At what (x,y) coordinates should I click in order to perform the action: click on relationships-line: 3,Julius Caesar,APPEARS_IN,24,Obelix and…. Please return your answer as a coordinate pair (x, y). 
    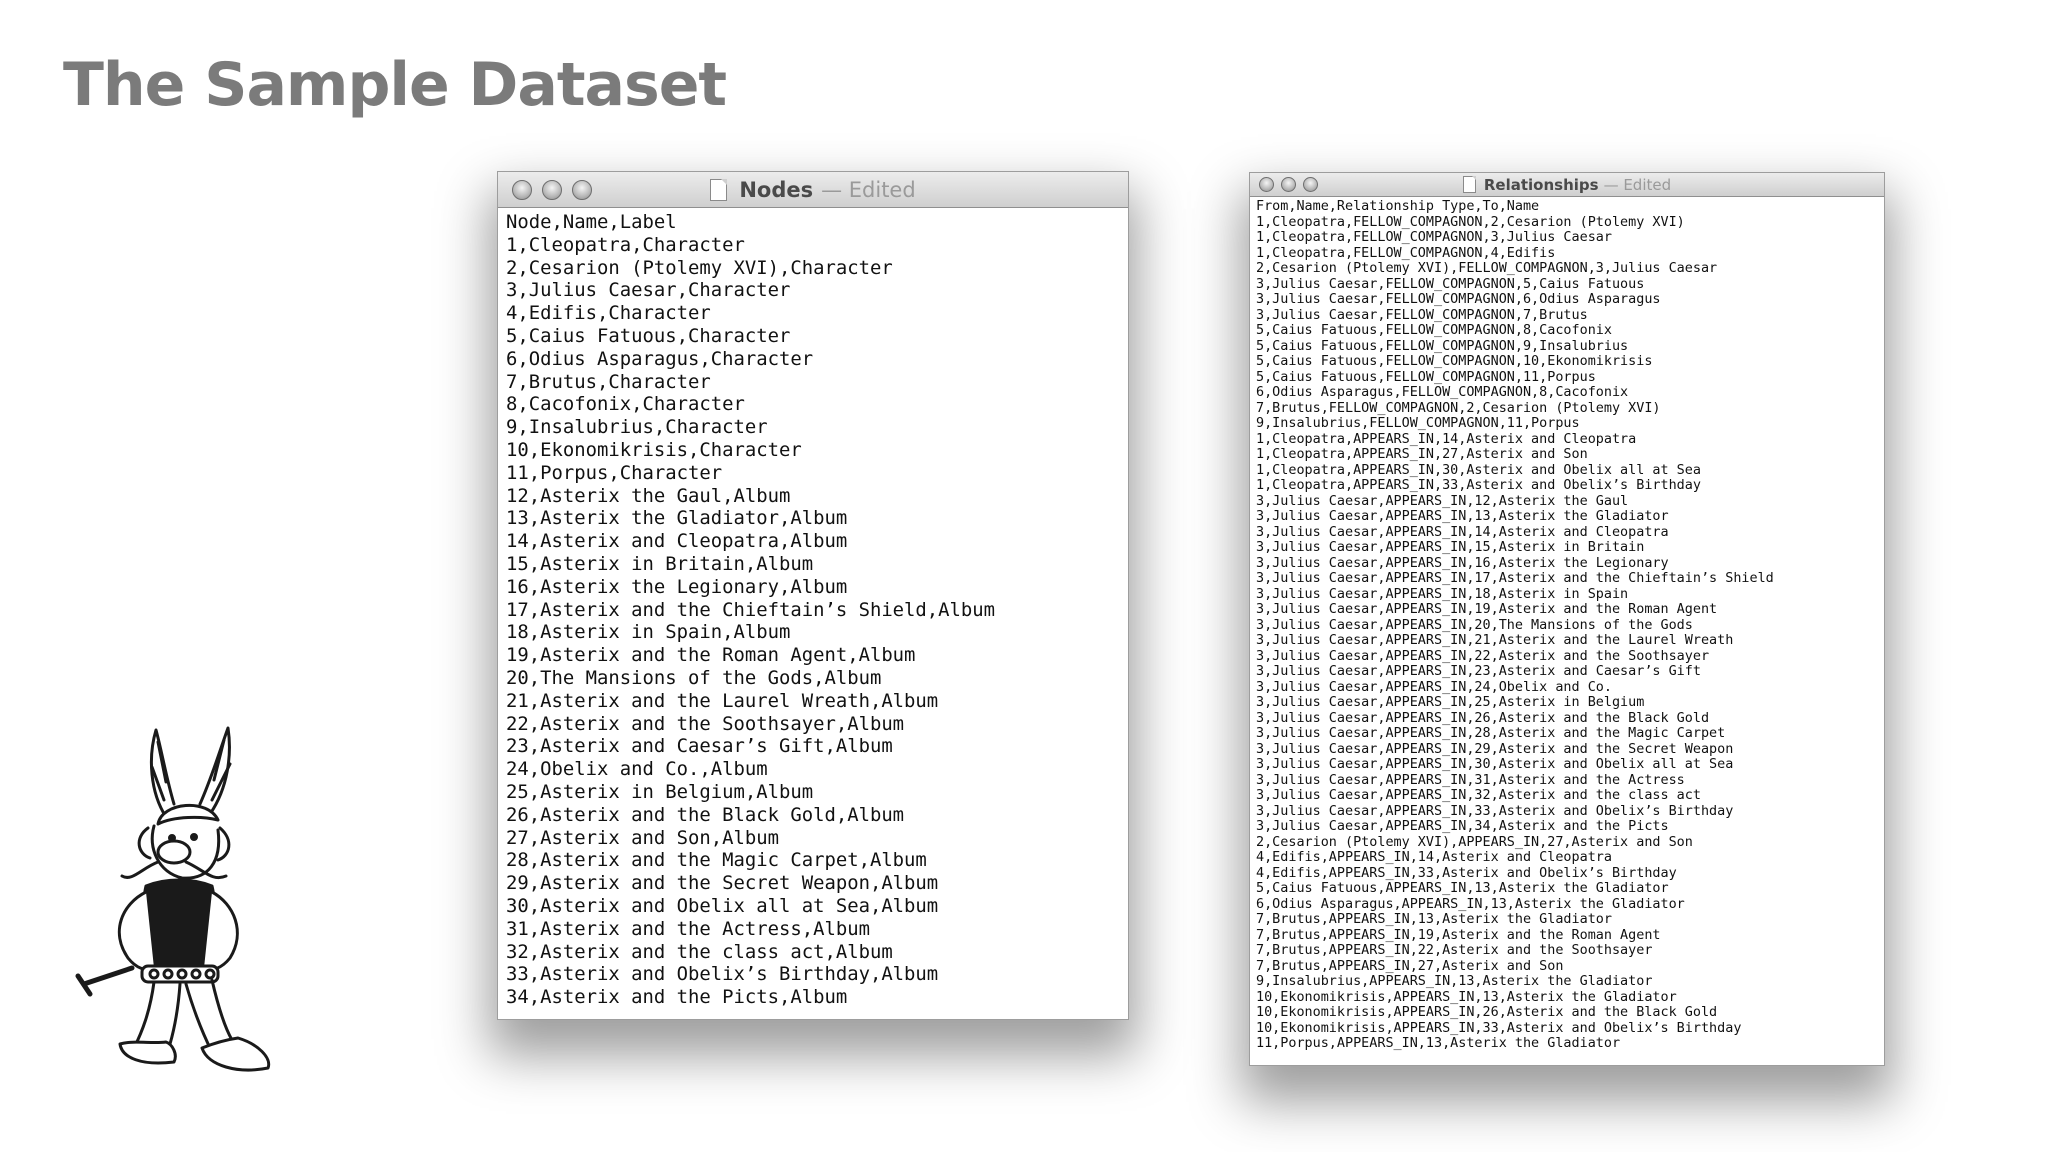
    Looking at the image, I should click on (1434, 687).